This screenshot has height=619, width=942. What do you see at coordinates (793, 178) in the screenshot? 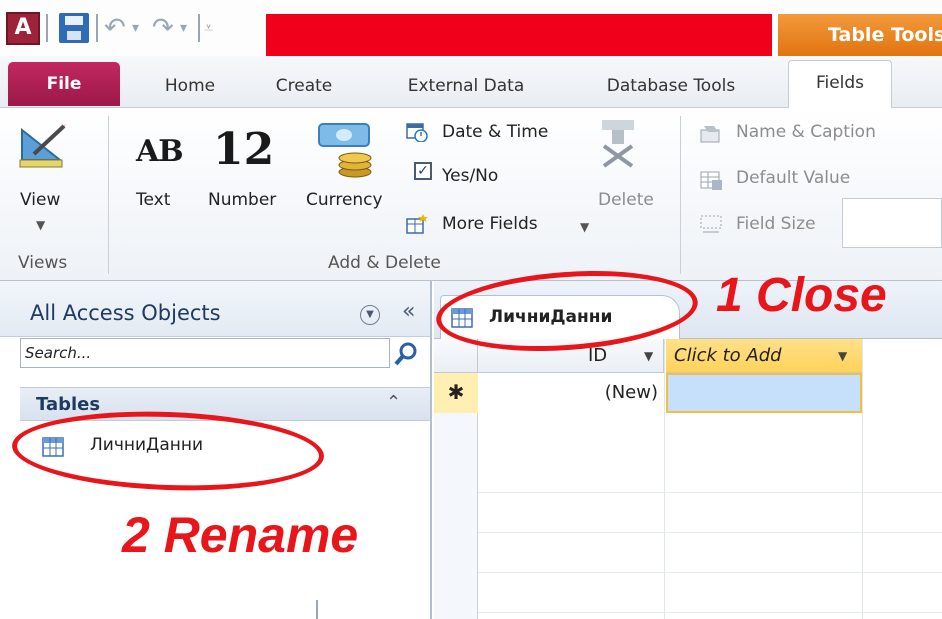
I see `default-value-button: Default Value` at bounding box center [793, 178].